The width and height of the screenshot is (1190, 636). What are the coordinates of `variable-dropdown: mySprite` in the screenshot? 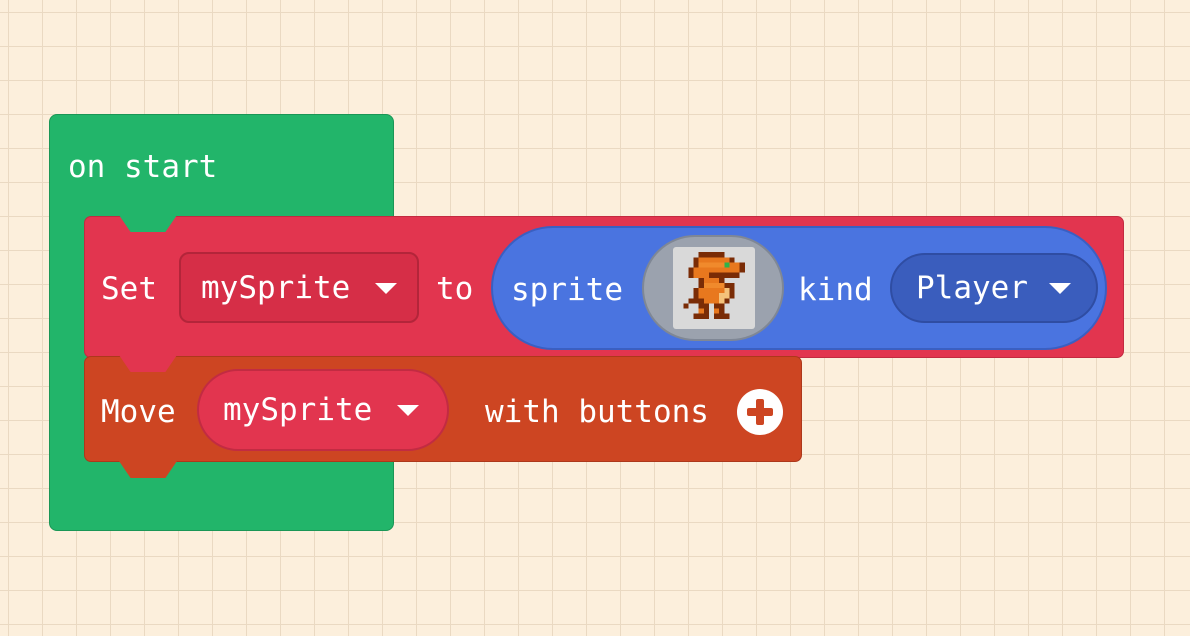 It's located at (299, 287).